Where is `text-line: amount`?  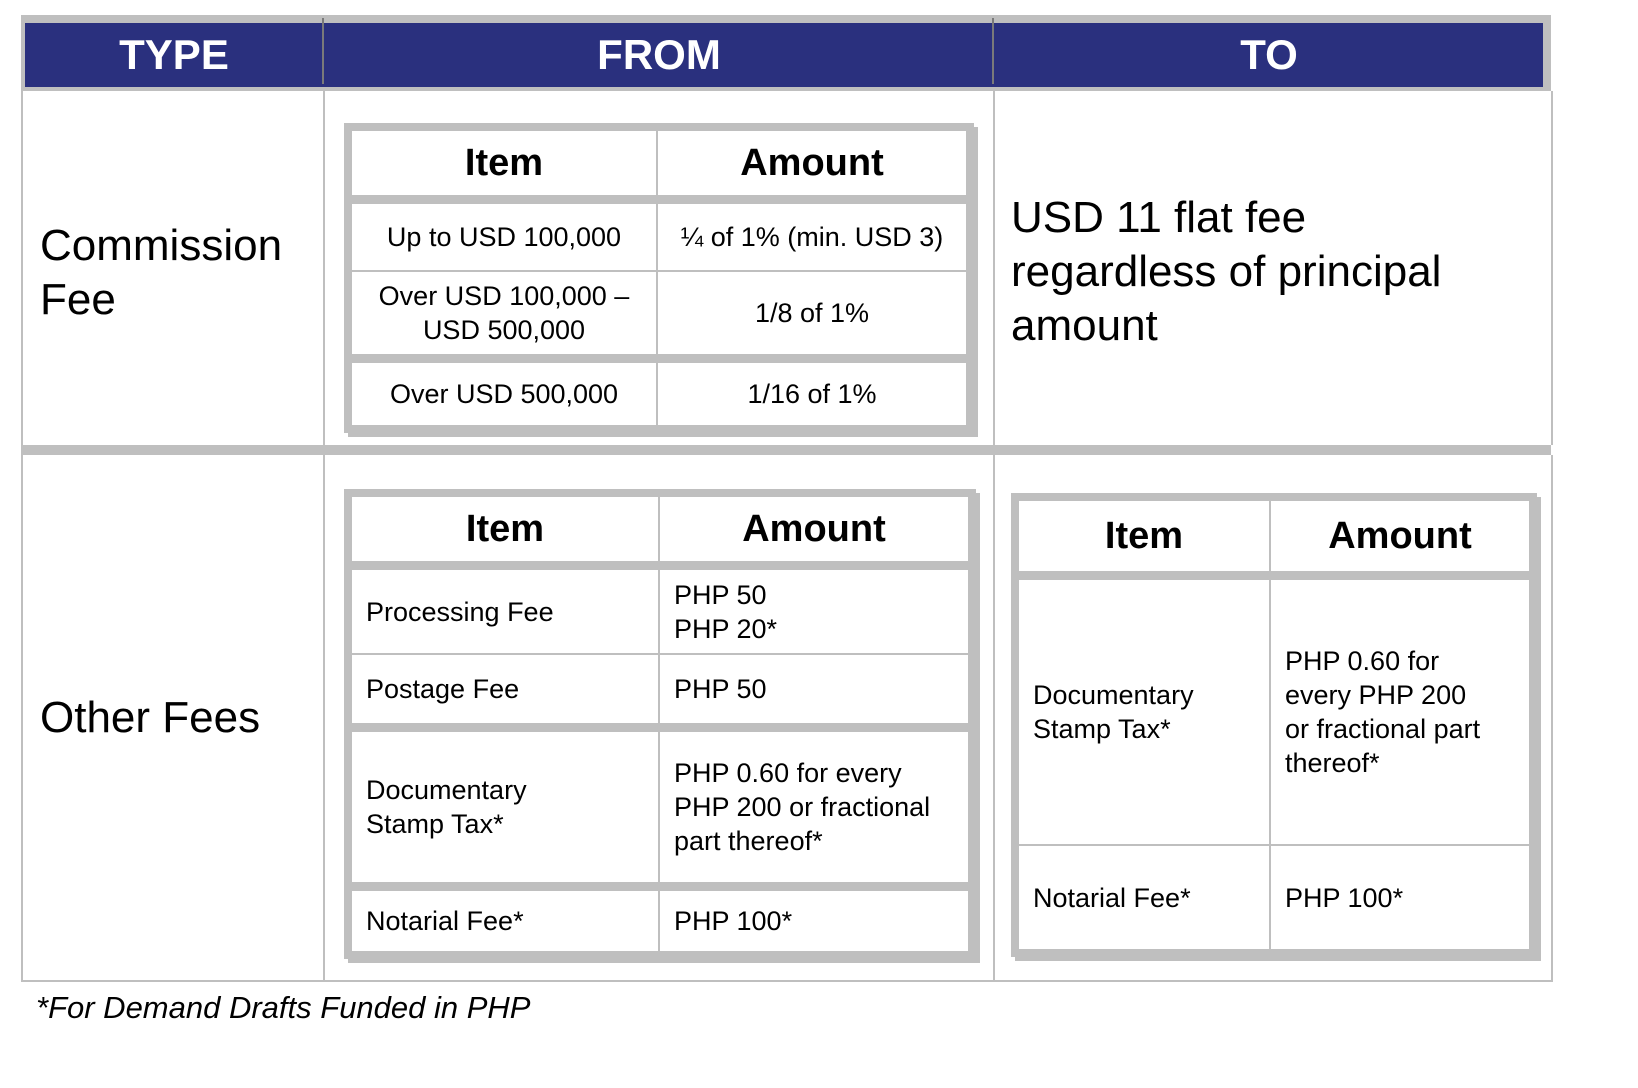
text-line: amount is located at coordinates (1084, 325).